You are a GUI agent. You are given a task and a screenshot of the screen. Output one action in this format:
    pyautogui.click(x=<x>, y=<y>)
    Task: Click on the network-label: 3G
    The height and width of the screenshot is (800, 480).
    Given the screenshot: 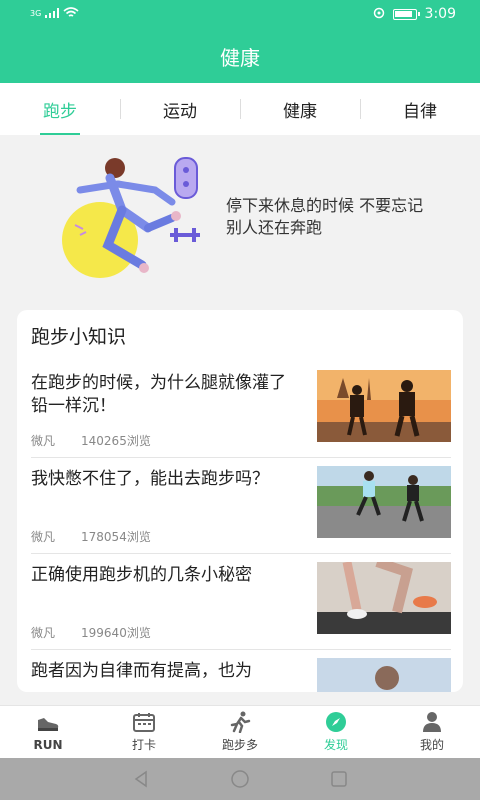 What is the action you would take?
    pyautogui.click(x=36, y=13)
    